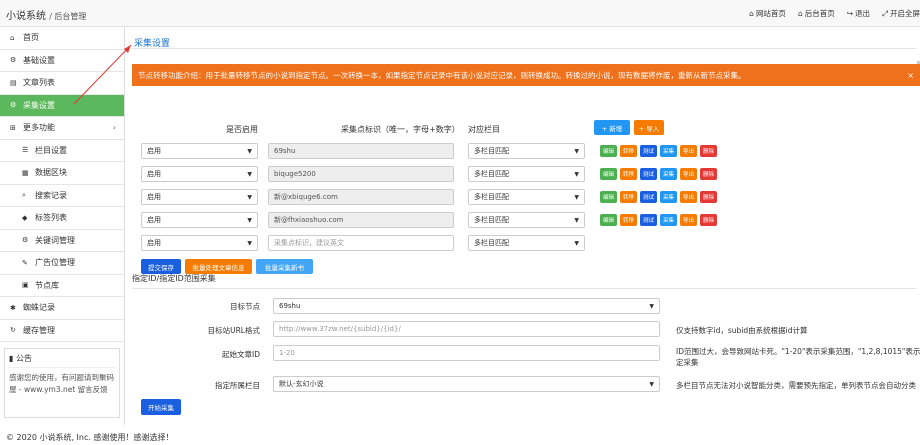  What do you see at coordinates (290, 306) in the screenshot?
I see `target-node-value: 69shu` at bounding box center [290, 306].